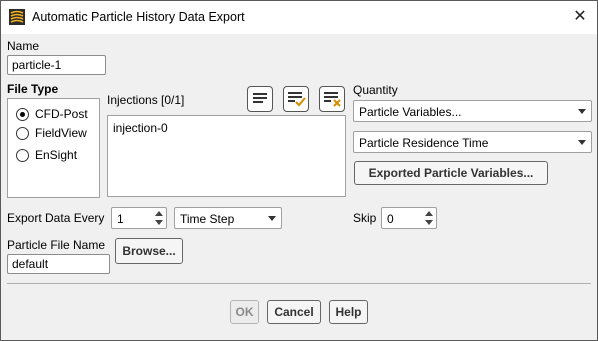 This screenshot has height=341, width=598. I want to click on skip-value: 0, so click(390, 219).